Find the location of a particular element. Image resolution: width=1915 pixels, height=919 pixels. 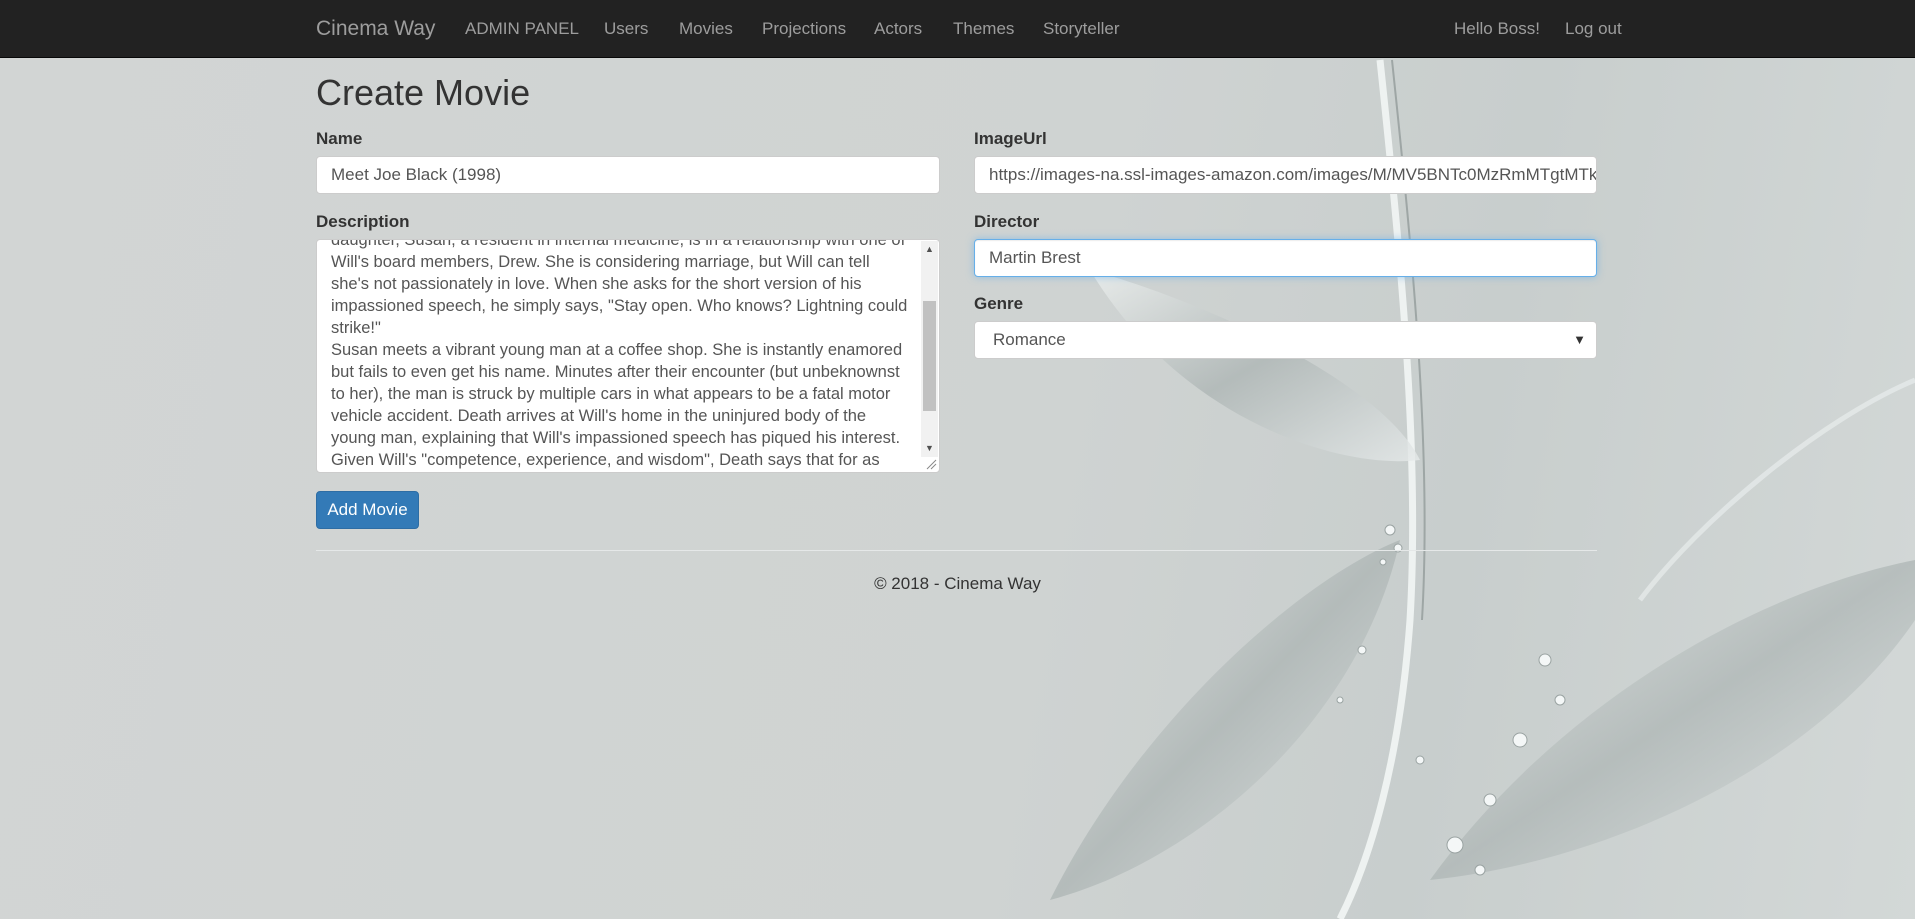

name-label: Name is located at coordinates (339, 138).